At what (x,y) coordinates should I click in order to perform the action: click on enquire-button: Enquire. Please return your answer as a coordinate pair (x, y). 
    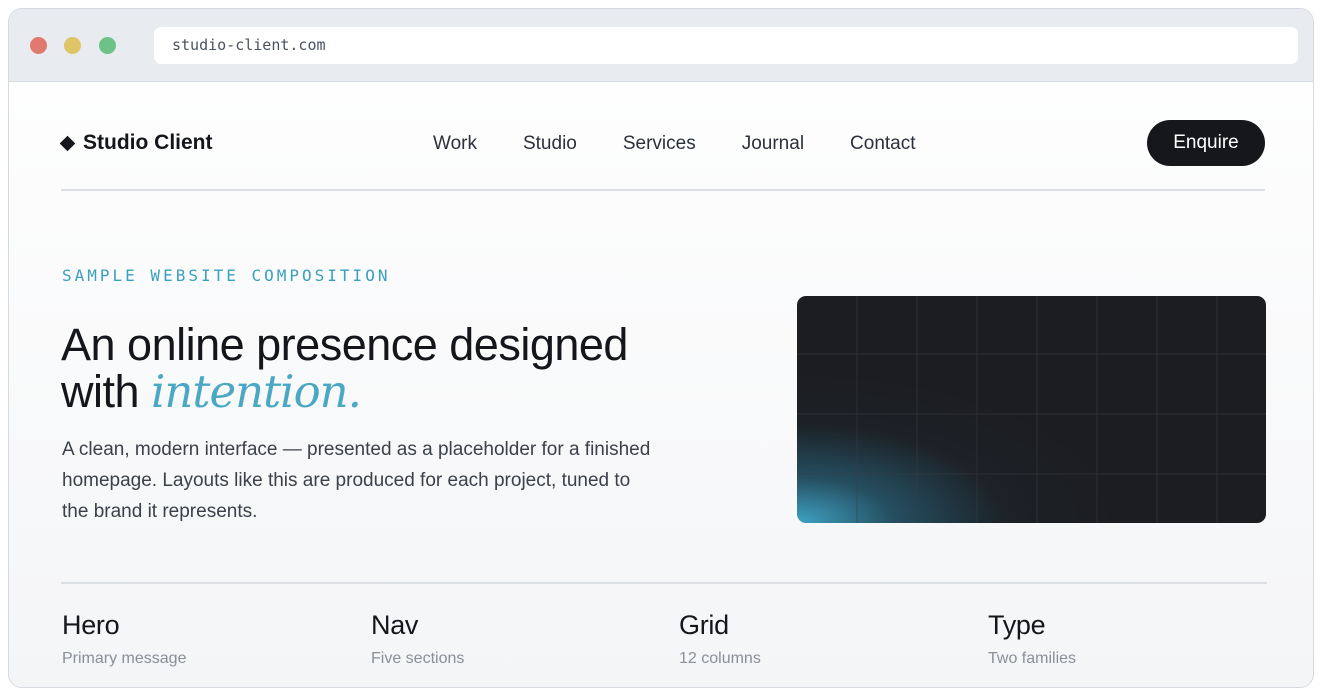
    Looking at the image, I should click on (1206, 143).